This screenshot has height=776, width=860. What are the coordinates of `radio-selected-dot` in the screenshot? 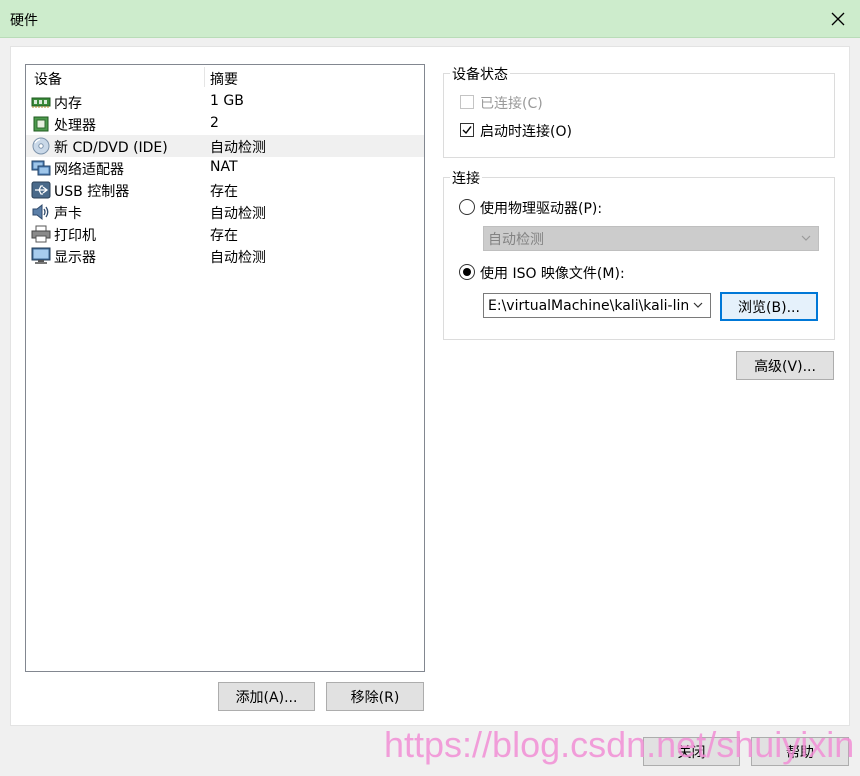 It's located at (467, 272).